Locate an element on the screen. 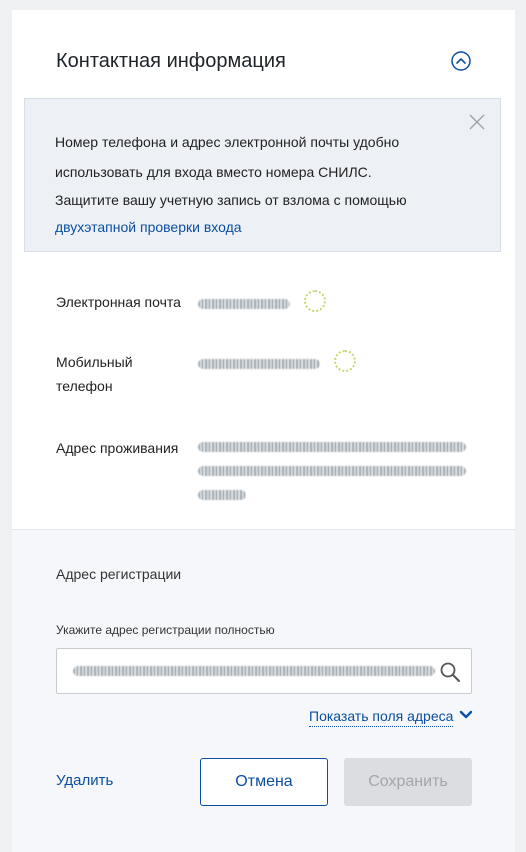  phone-label-line-2: телефон is located at coordinates (84, 386).